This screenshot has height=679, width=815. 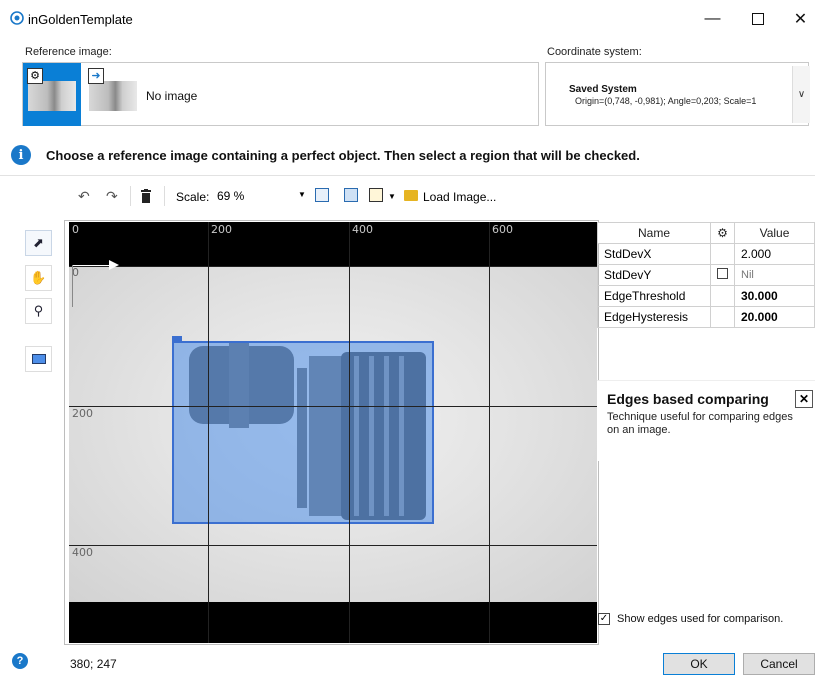 I want to click on help-icon: ?, so click(x=20, y=661).